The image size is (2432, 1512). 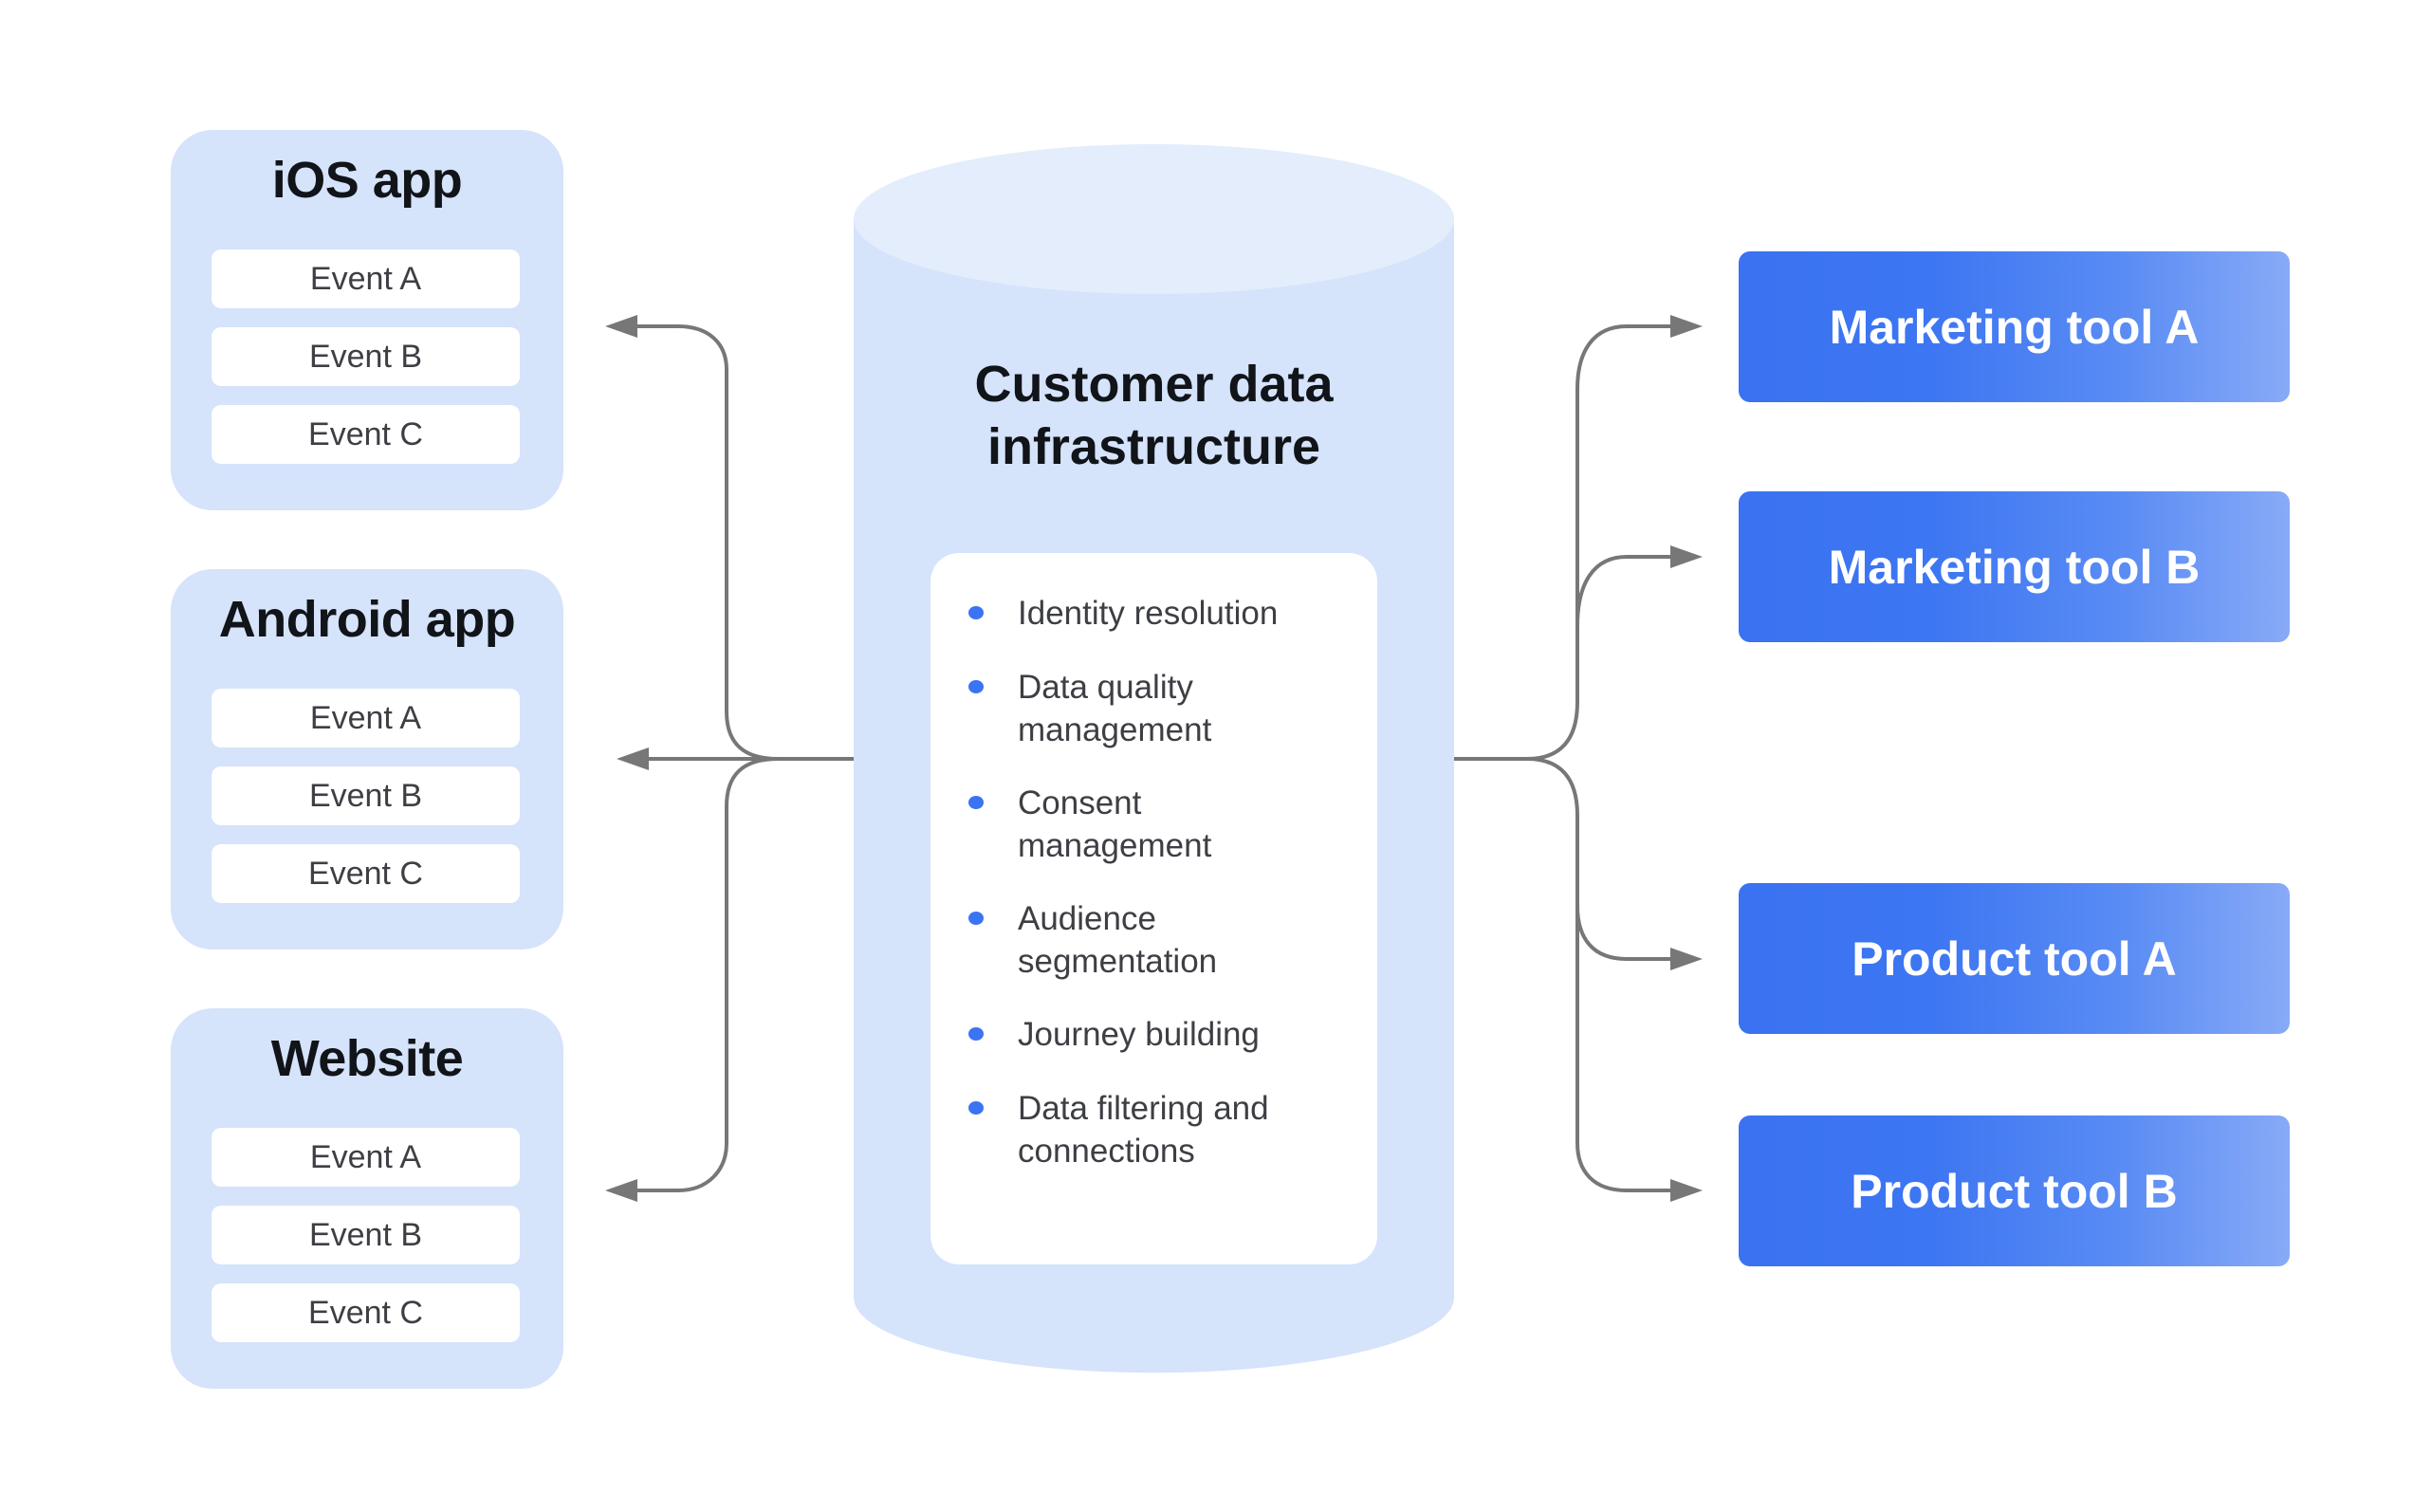 I want to click on capability-label: Identity resolution, so click(x=1148, y=613).